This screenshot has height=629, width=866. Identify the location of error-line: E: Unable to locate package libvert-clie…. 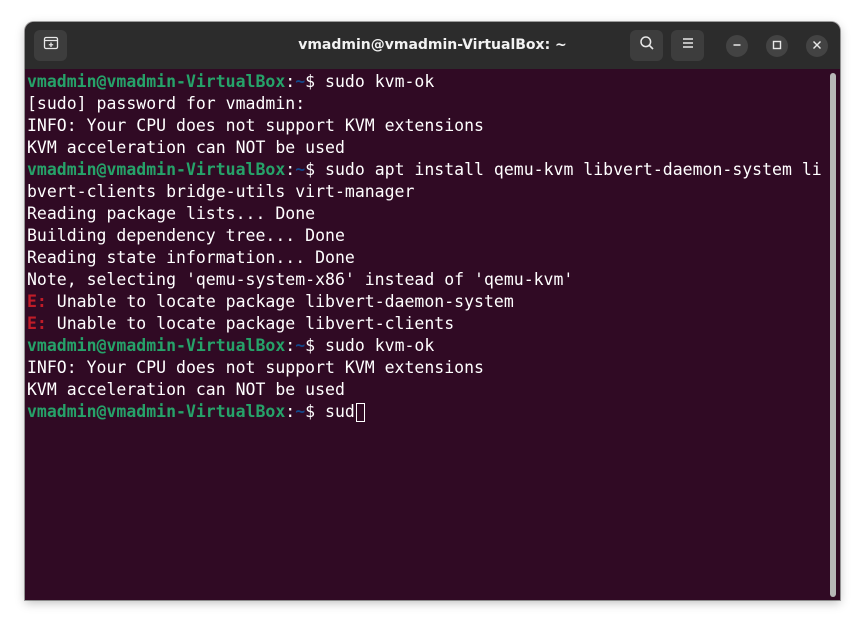
(240, 324).